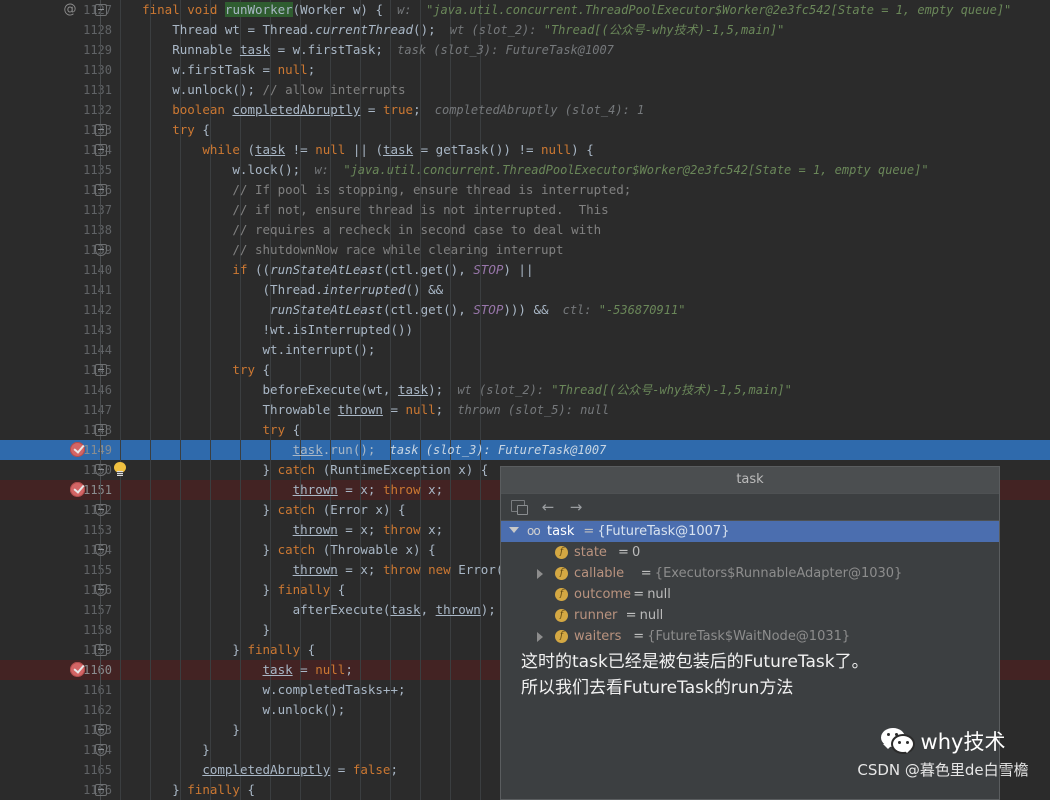 The height and width of the screenshot is (800, 1050). I want to click on editor-gutter: 1128, so click(56, 30).